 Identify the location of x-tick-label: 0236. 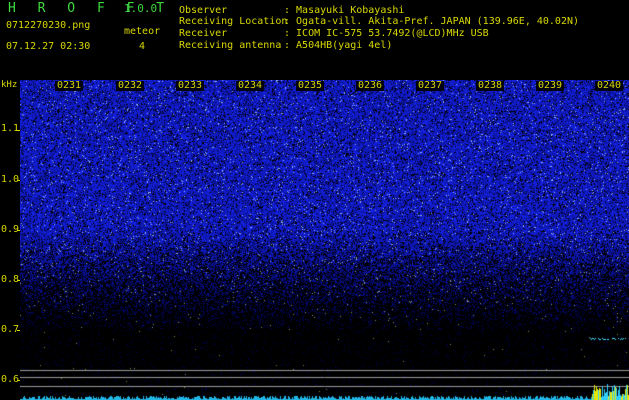
(370, 85).